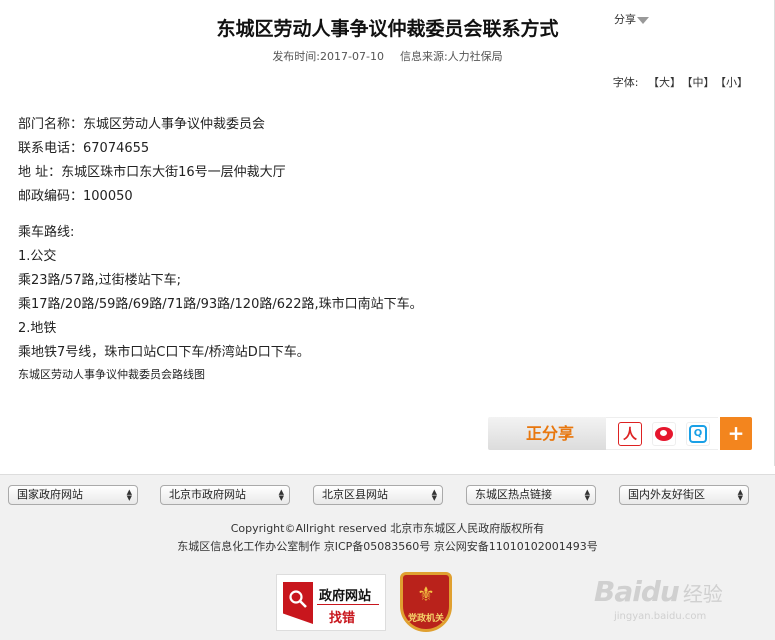 This screenshot has width=775, height=640. I want to click on baidu-jingyan-watermark: Baidu 经验 jingyan.baidu.com, so click(679, 602).